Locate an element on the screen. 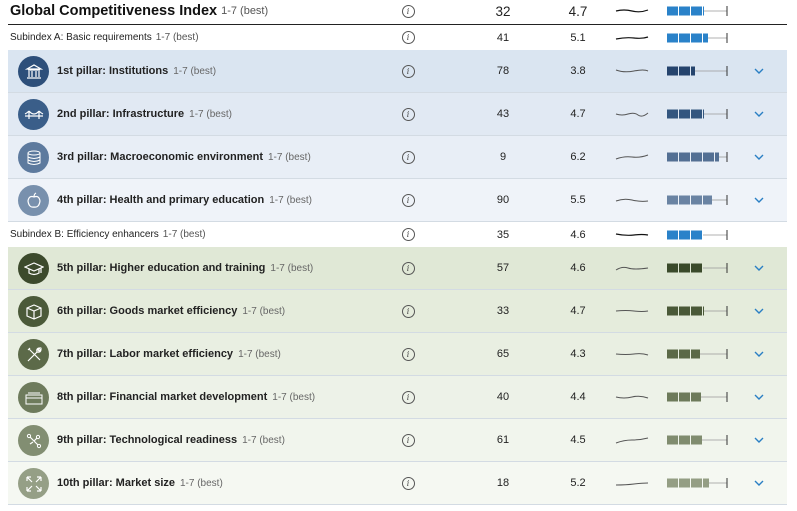 Image resolution: width=797 pixels, height=511 pixels. expand-arrows-icon is located at coordinates (33, 483).